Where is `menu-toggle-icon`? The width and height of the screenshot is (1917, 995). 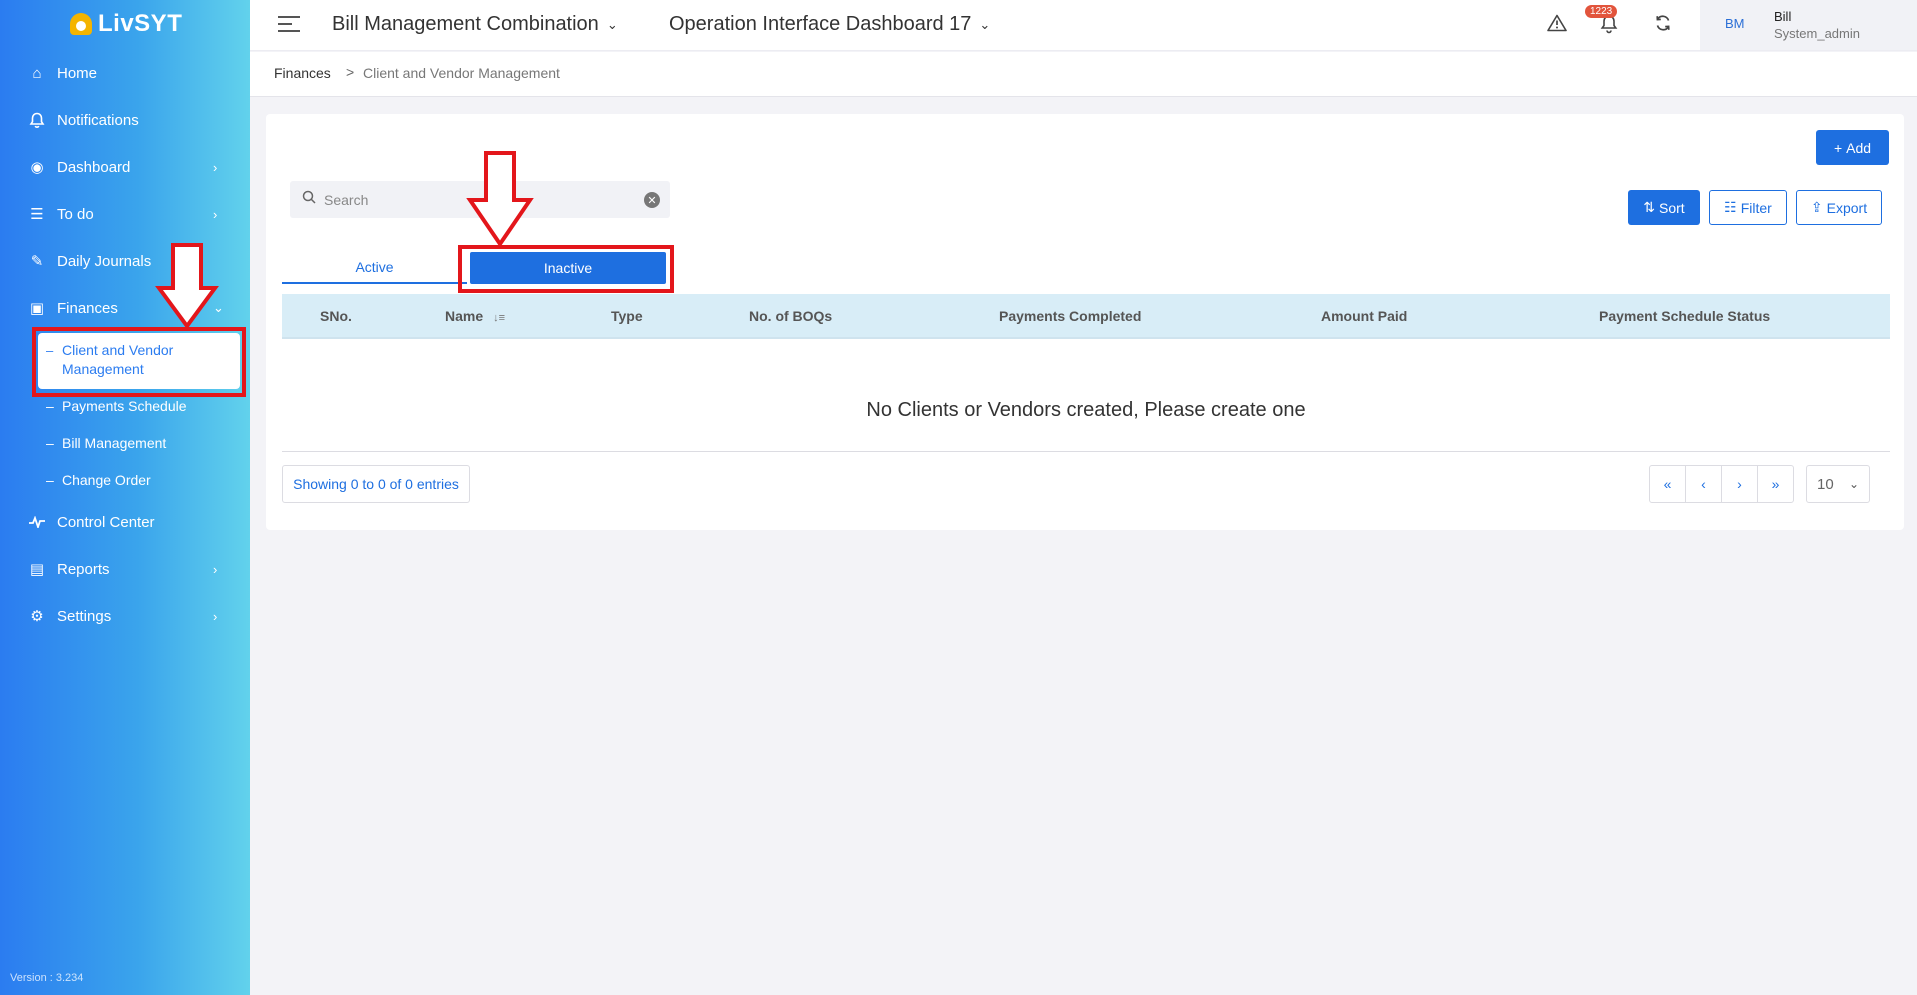
menu-toggle-icon is located at coordinates (289, 26).